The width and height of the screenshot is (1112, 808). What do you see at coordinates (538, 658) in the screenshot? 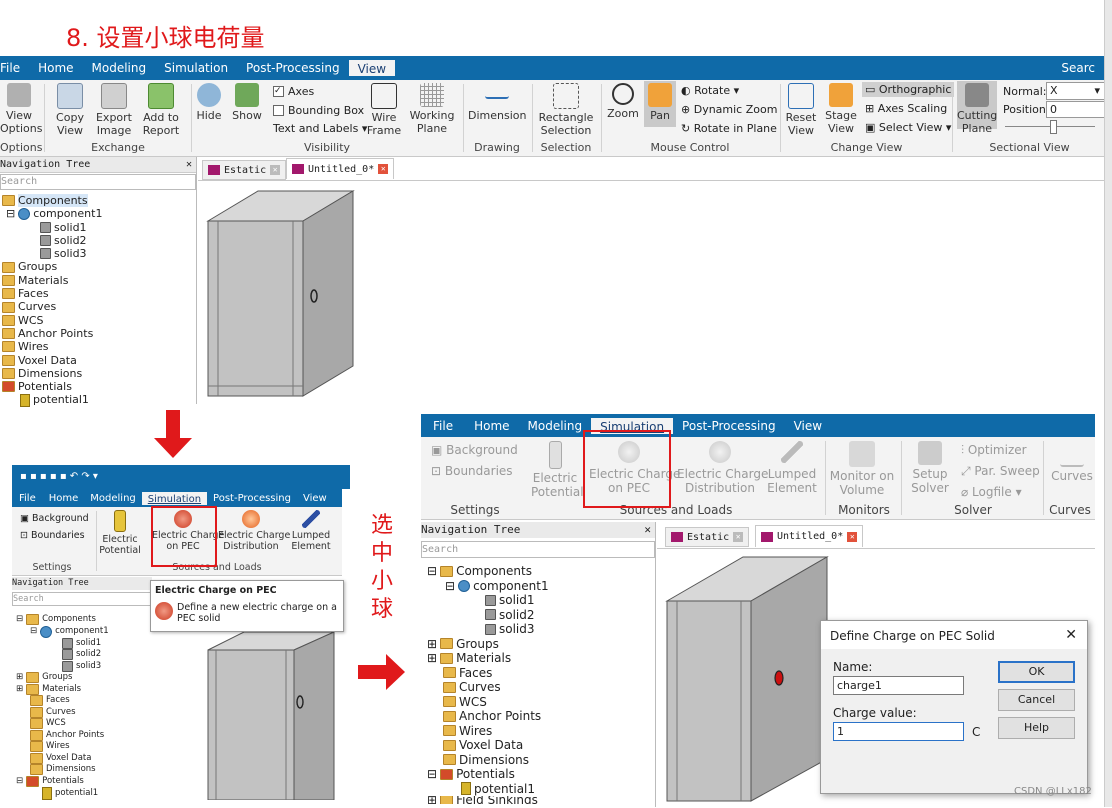
I see `tree-item: ⊞ Materials` at bounding box center [538, 658].